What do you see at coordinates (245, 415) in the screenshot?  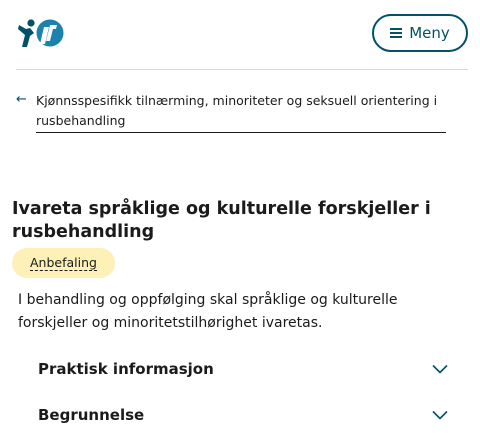 I see `accordion-begrunnelse: Begrunnelse` at bounding box center [245, 415].